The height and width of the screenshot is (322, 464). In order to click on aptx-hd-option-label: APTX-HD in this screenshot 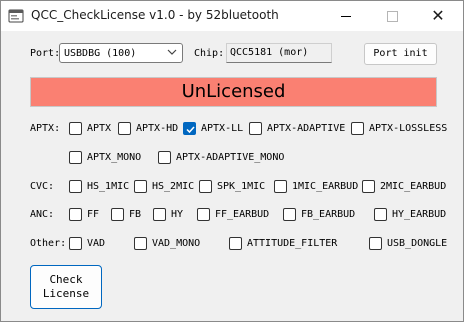, I will do `click(157, 128)`.